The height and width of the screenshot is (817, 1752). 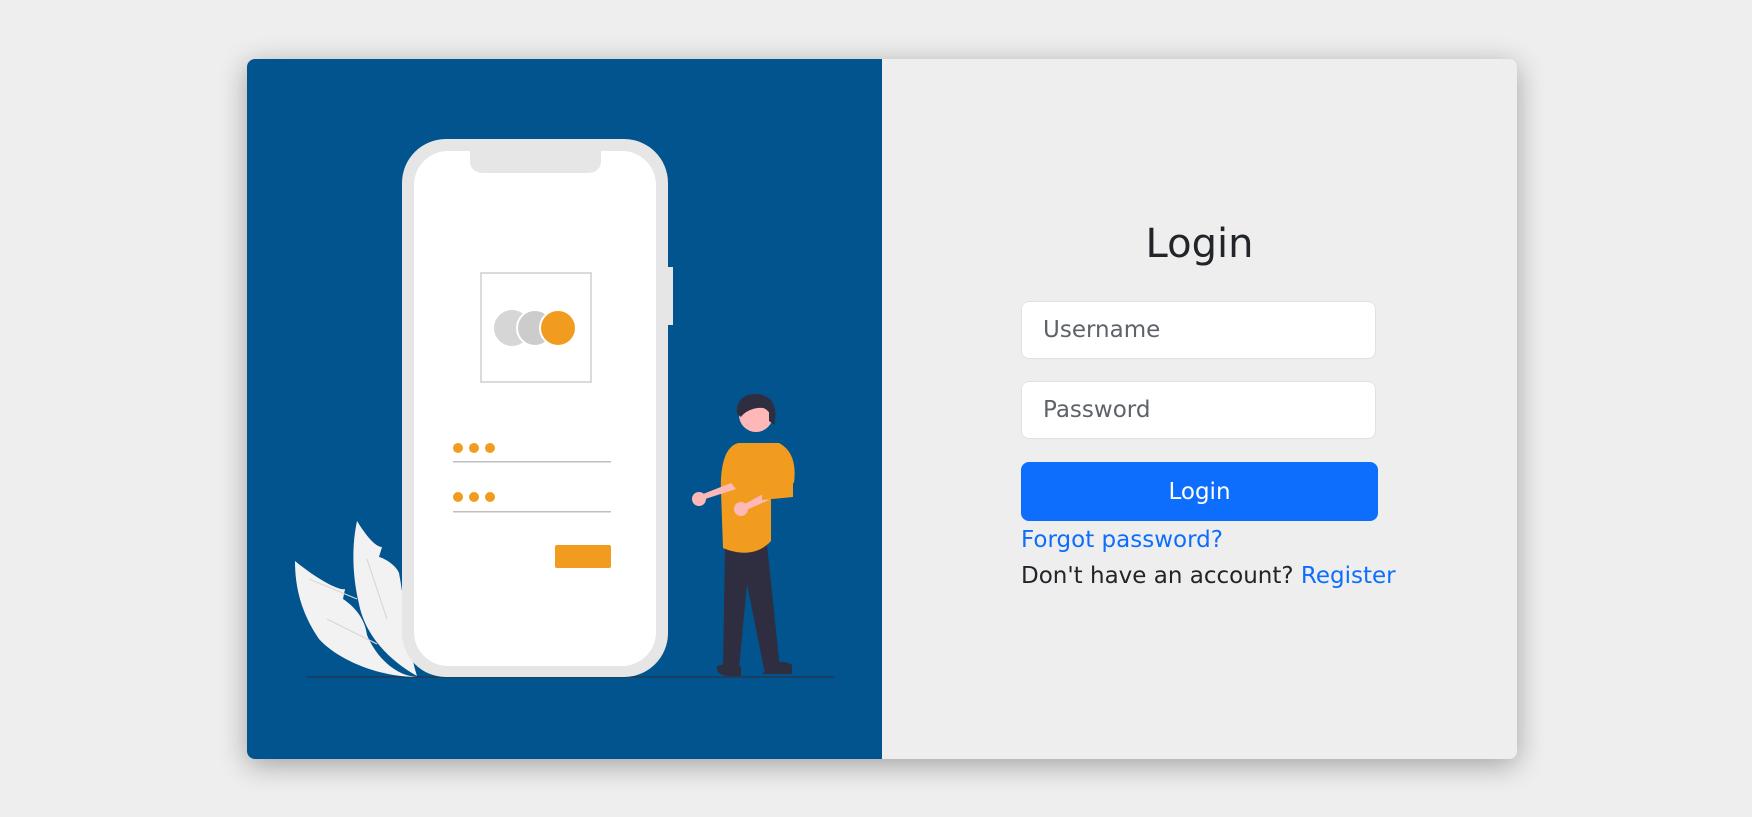 What do you see at coordinates (356, 599) in the screenshot?
I see `plant-illustration` at bounding box center [356, 599].